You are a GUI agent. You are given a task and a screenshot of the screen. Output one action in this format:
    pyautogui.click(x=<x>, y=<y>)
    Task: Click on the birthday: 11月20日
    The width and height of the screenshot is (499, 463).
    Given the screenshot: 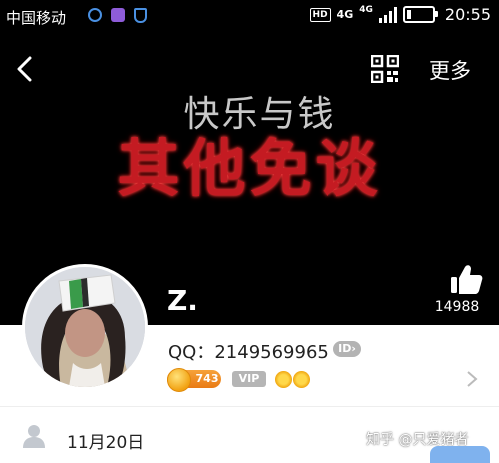 What is the action you would take?
    pyautogui.click(x=106, y=443)
    